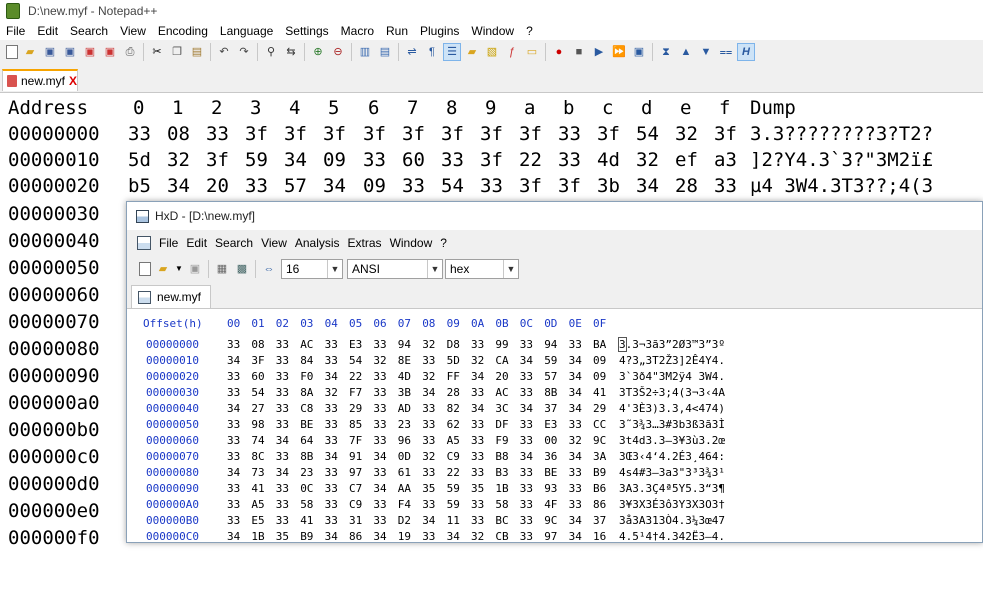 Image resolution: width=983 pixels, height=615 pixels. What do you see at coordinates (89, 31) in the screenshot?
I see `npp-menu-search: Search` at bounding box center [89, 31].